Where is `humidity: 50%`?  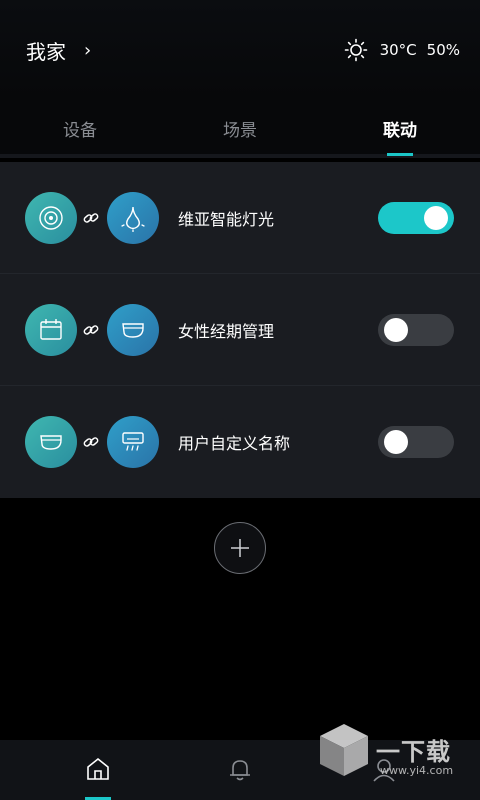 humidity: 50% is located at coordinates (443, 50).